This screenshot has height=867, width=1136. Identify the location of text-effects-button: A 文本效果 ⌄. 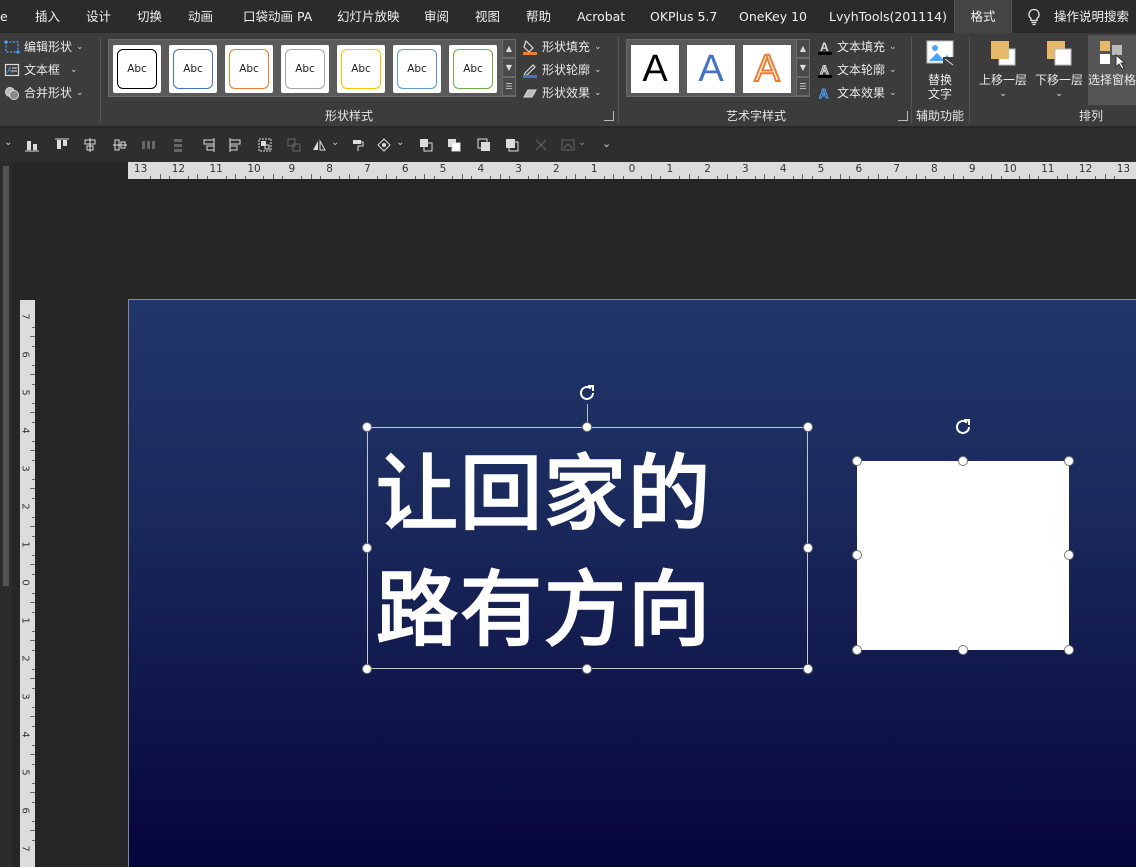
(857, 93).